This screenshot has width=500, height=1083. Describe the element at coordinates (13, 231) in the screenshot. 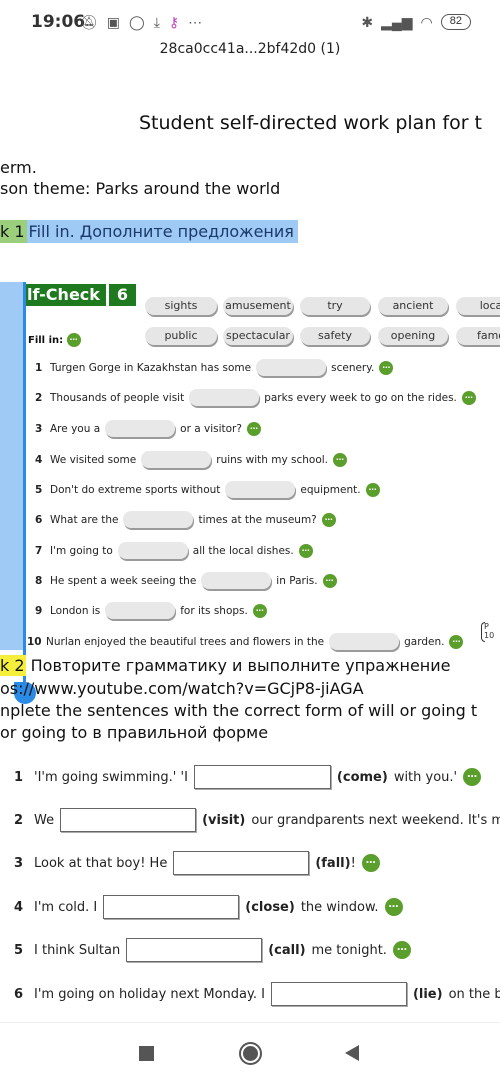

I see `task1-label: k 1` at that location.